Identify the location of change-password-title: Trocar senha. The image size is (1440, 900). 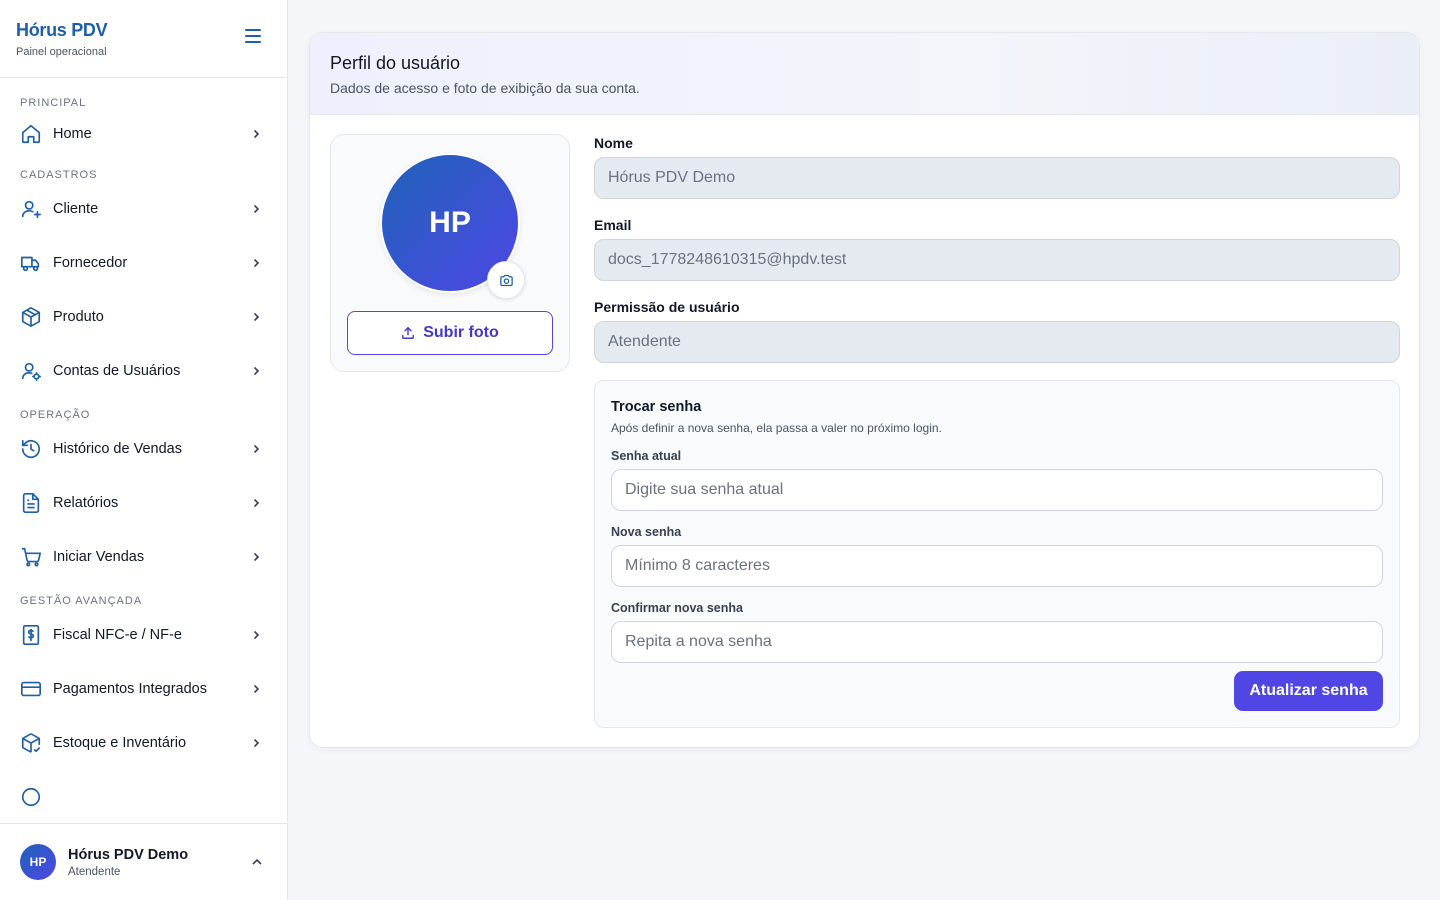
(656, 407).